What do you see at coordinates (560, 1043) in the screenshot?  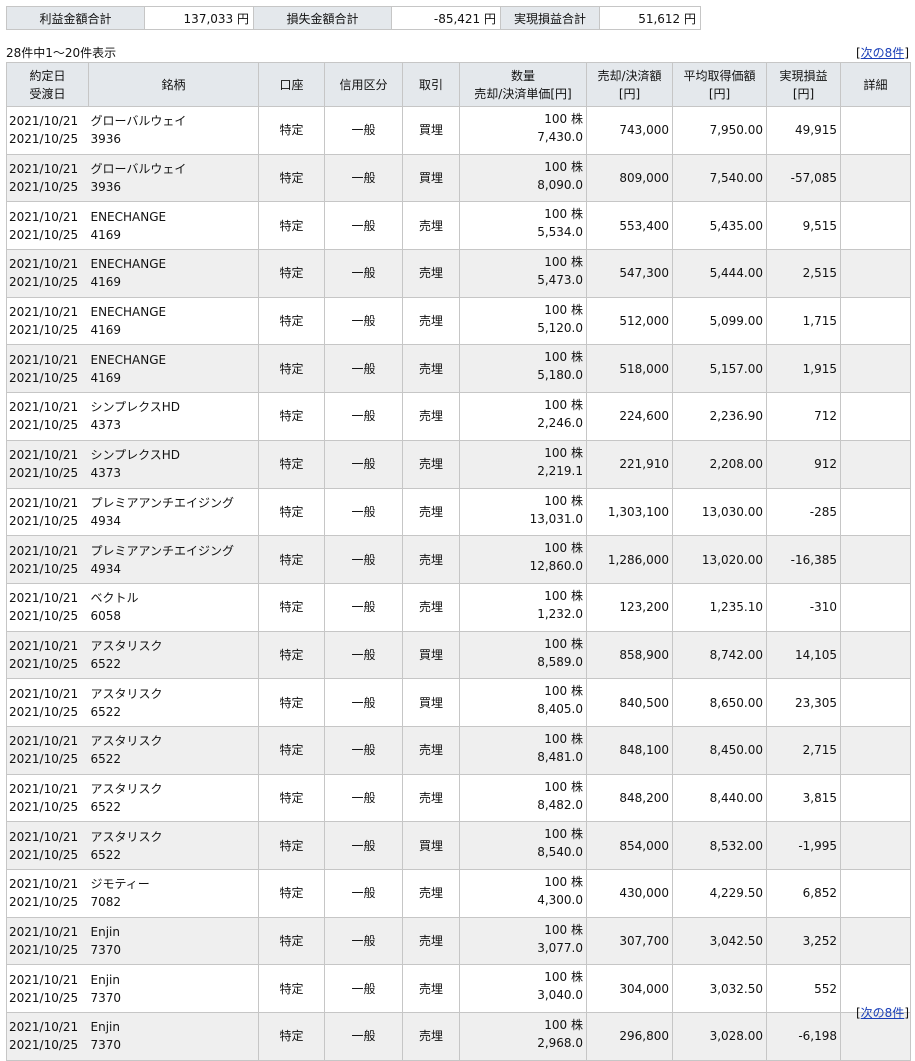 I see `unit-price: 2,968.0` at bounding box center [560, 1043].